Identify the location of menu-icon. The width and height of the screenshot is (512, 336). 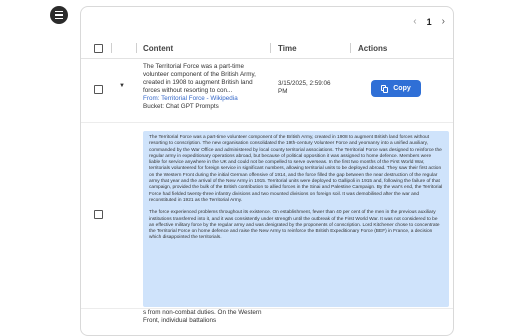
(59, 15).